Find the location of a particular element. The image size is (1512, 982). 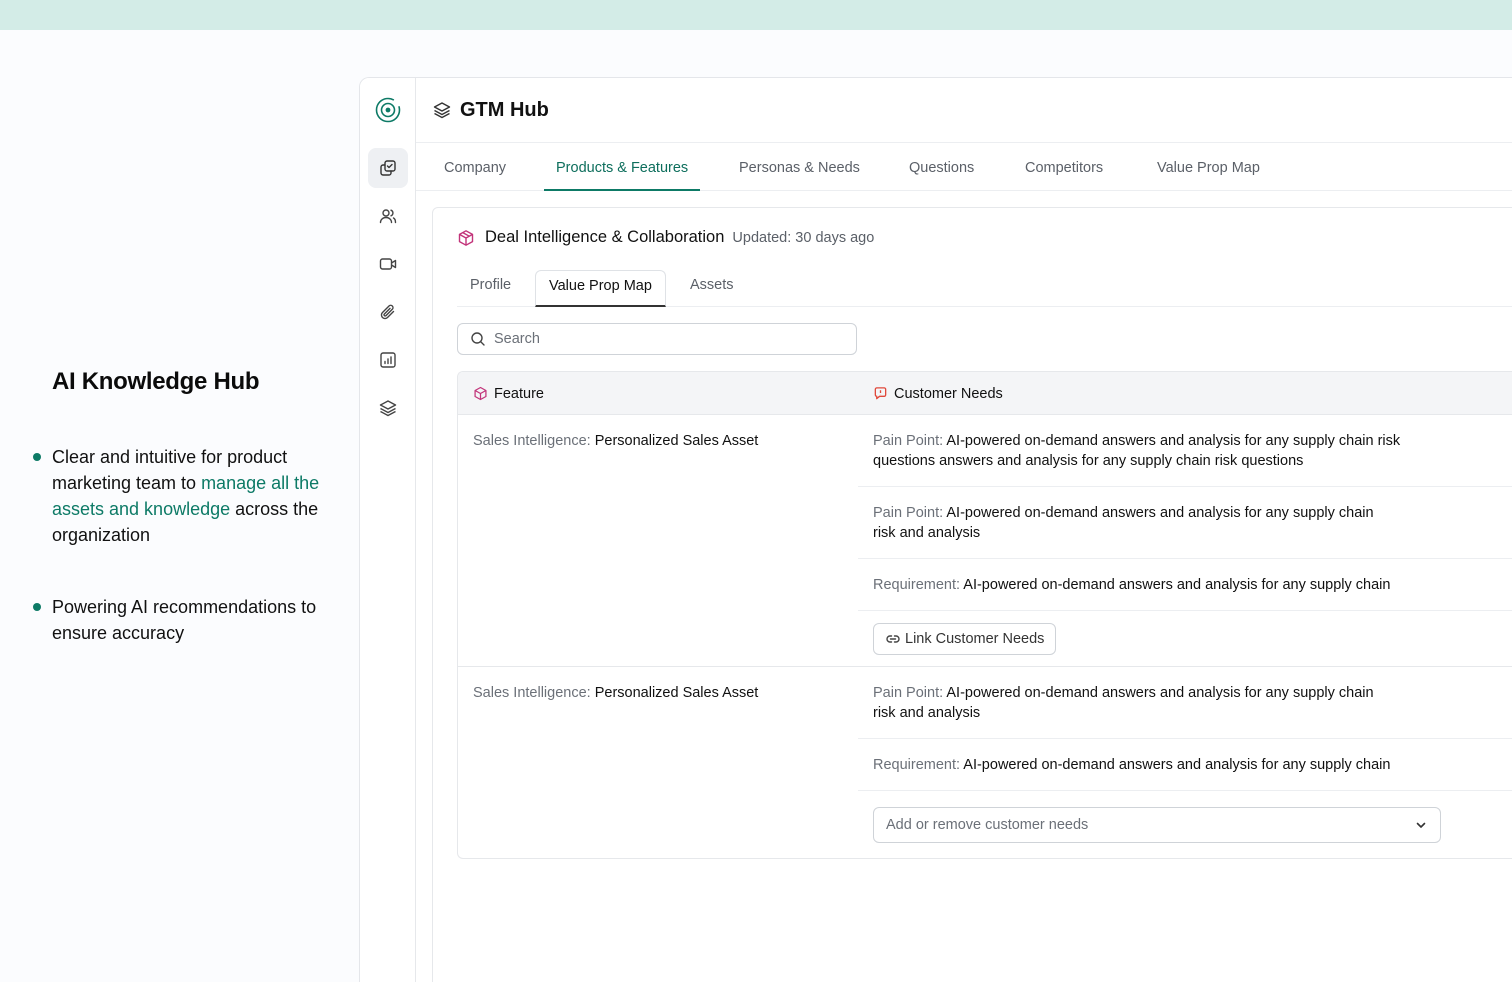

sidebar-item-layers is located at coordinates (388, 408).